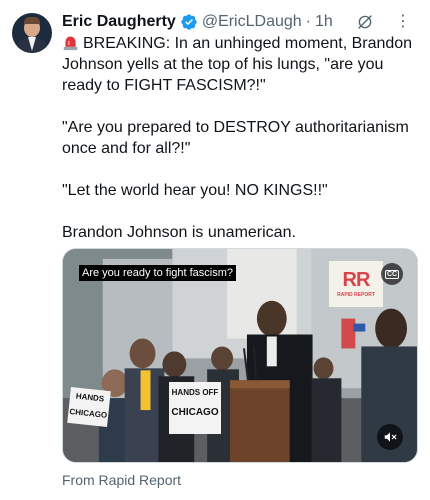 The image size is (430, 500). Describe the element at coordinates (32, 33) in the screenshot. I see `author-avatar` at that location.